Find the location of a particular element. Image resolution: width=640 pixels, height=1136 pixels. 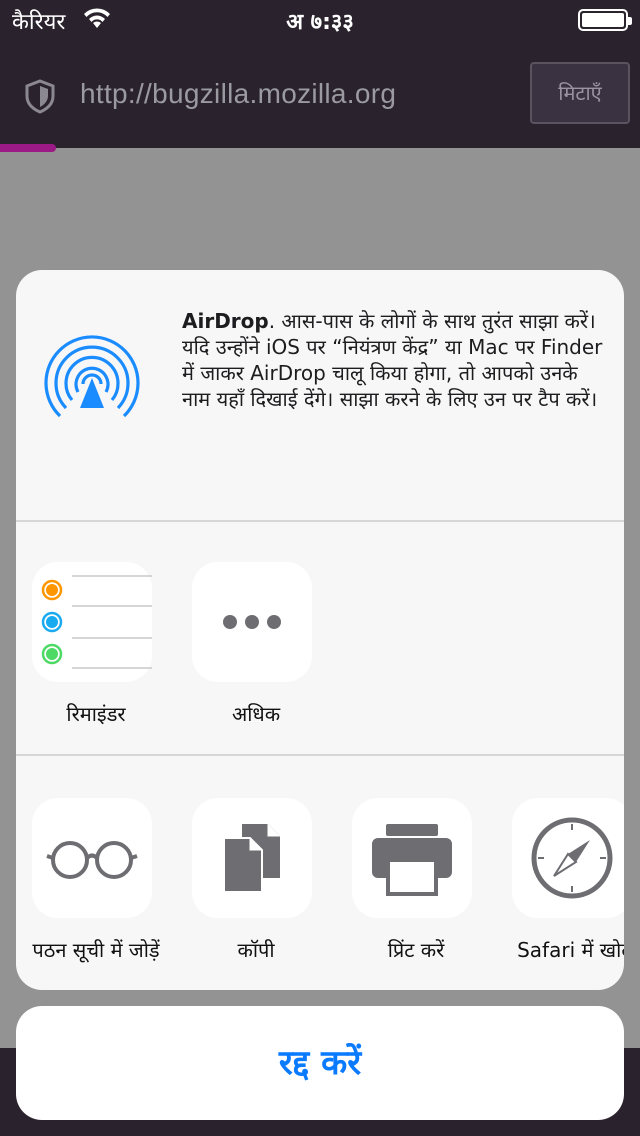

cancel-button: रद्द करें is located at coordinates (320, 1063).